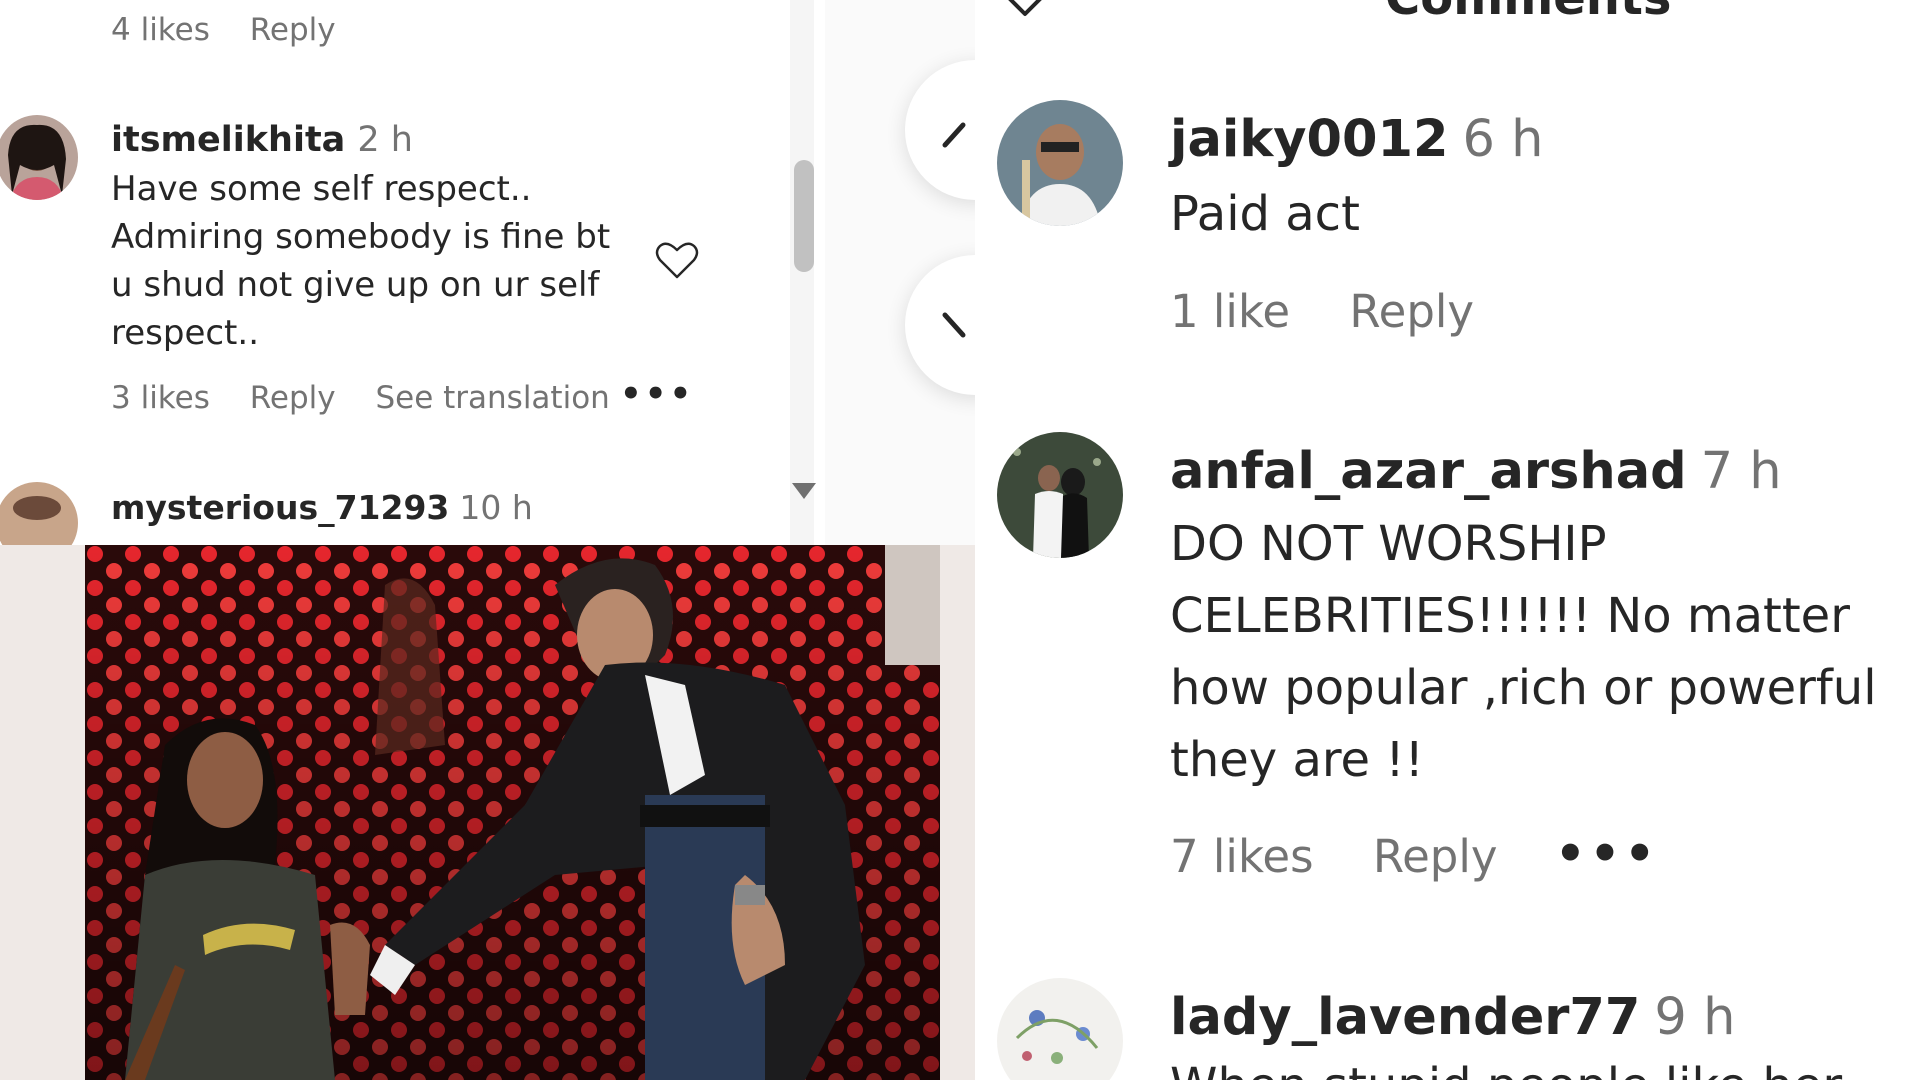 This screenshot has height=1080, width=1920. What do you see at coordinates (1344, 311) in the screenshot?
I see `comment-meta: 1 like Reply` at bounding box center [1344, 311].